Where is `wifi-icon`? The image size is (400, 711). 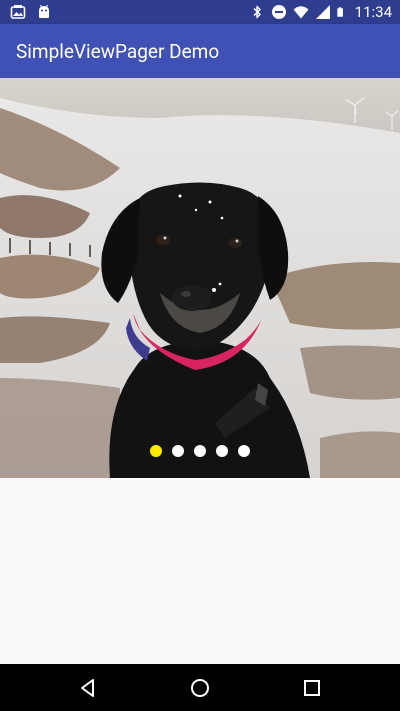 wifi-icon is located at coordinates (301, 12).